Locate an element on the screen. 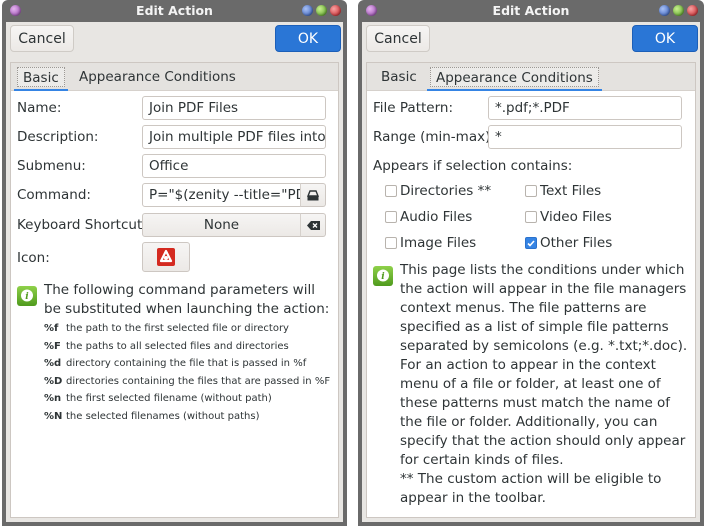 This screenshot has width=706, height=529. checkbox-audio-files: Audio Files is located at coordinates (428, 217).